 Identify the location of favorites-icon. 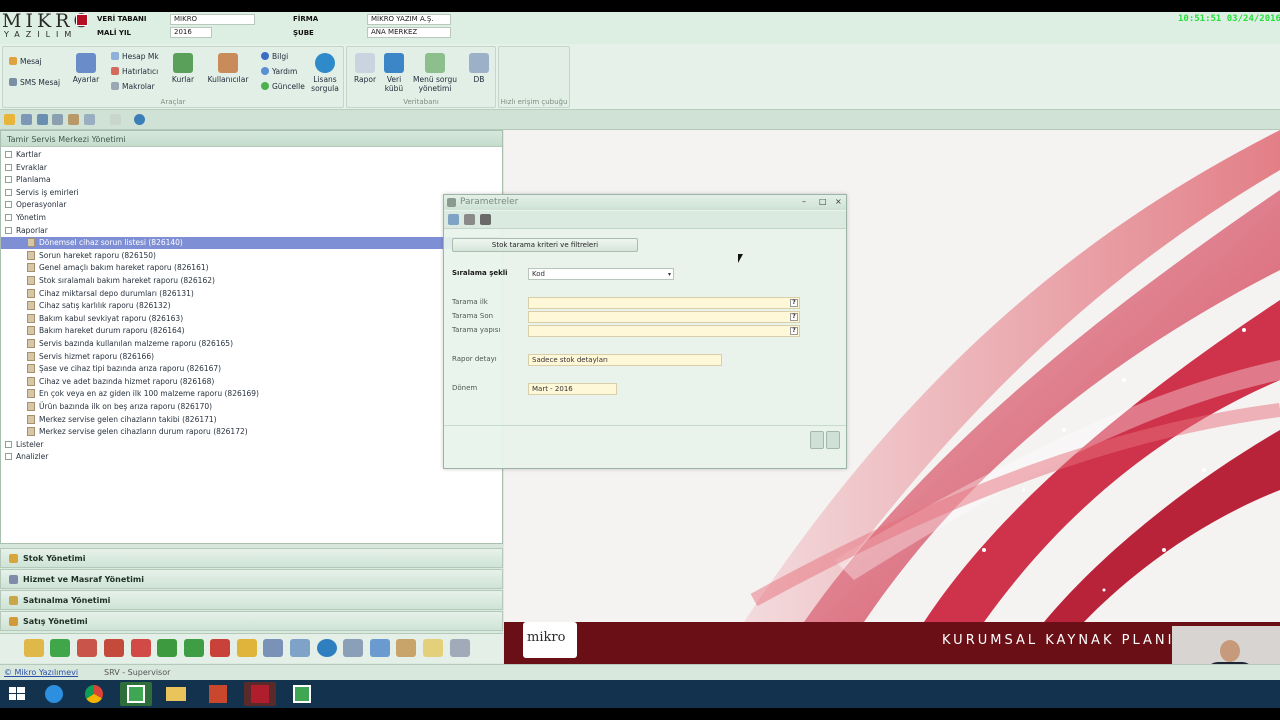
(9, 119).